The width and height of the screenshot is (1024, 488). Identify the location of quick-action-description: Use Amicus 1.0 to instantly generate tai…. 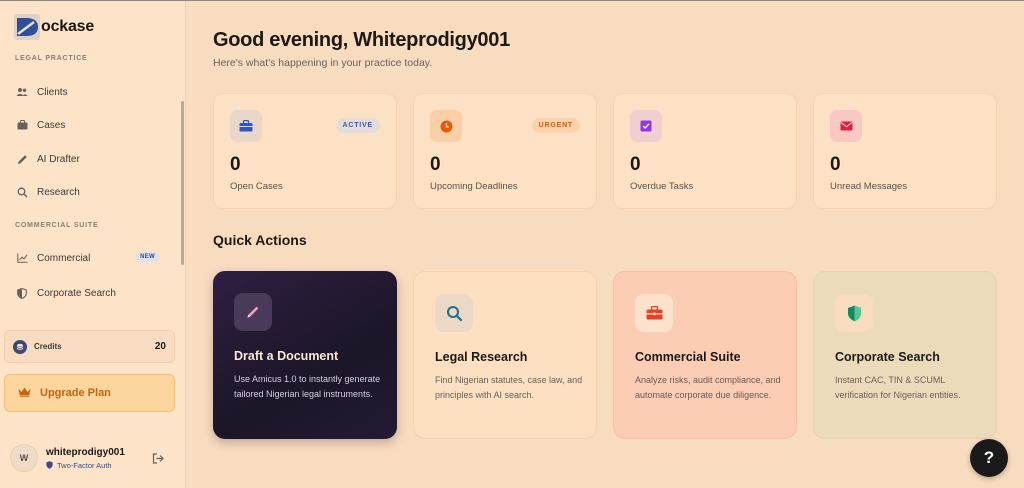
(307, 386).